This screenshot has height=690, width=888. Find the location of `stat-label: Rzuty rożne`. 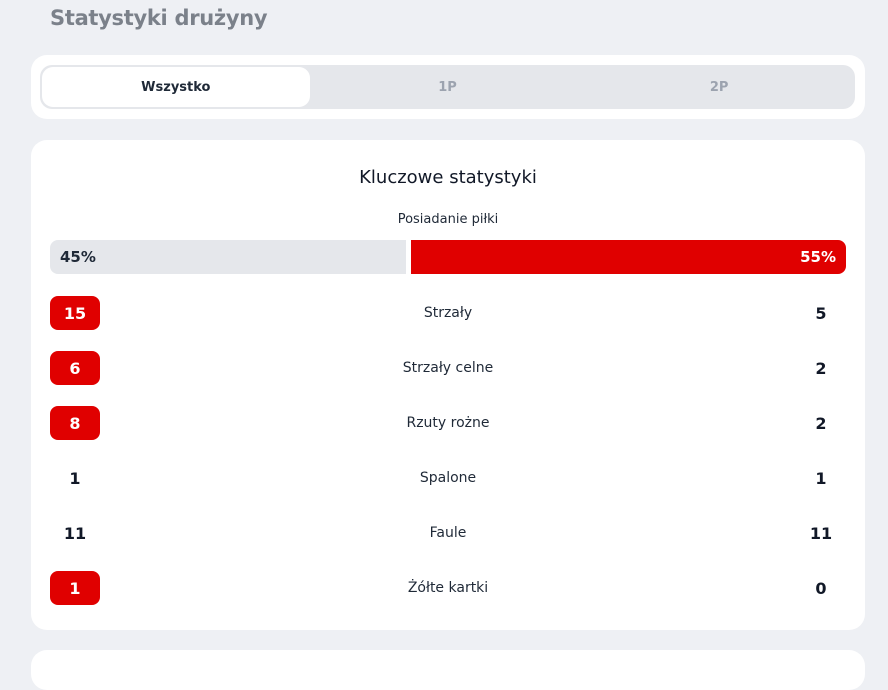

stat-label: Rzuty rożne is located at coordinates (448, 423).